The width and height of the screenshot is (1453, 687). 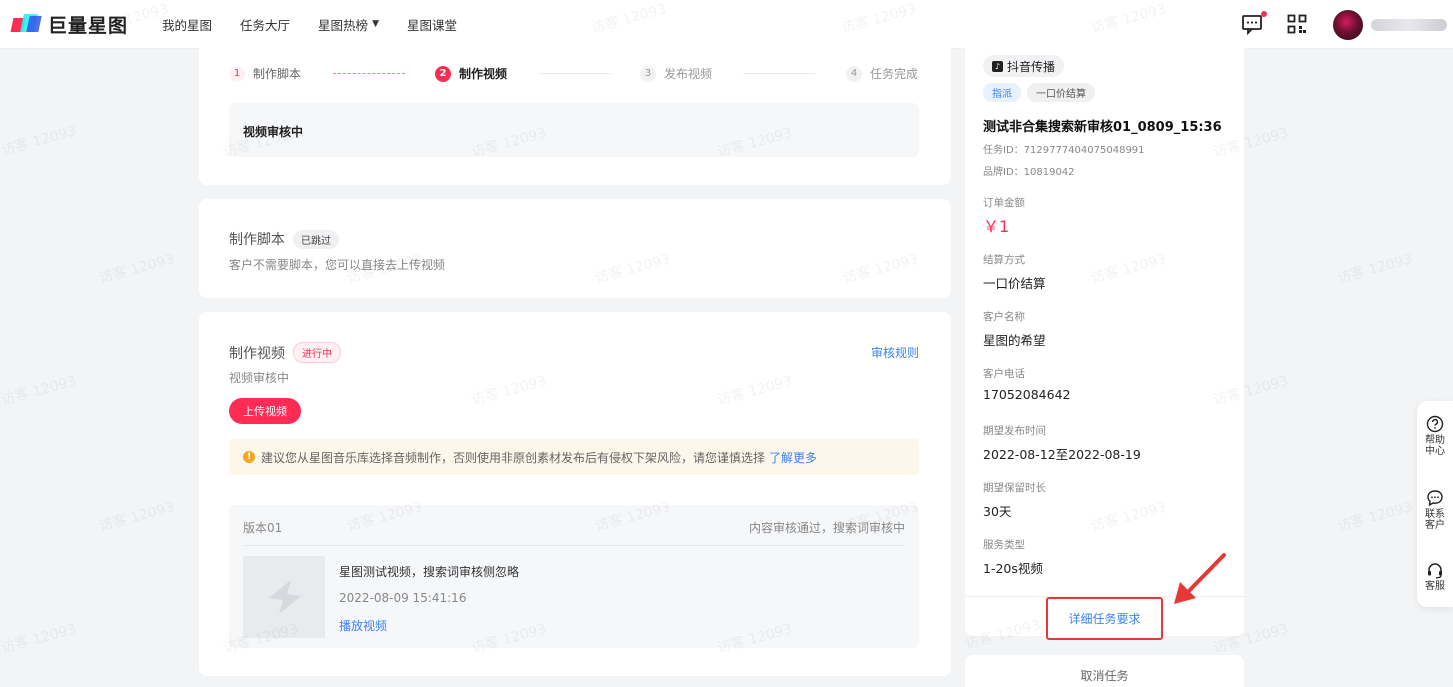 I want to click on nav-item-hot-list: 星图热榜 ▼, so click(x=348, y=24).